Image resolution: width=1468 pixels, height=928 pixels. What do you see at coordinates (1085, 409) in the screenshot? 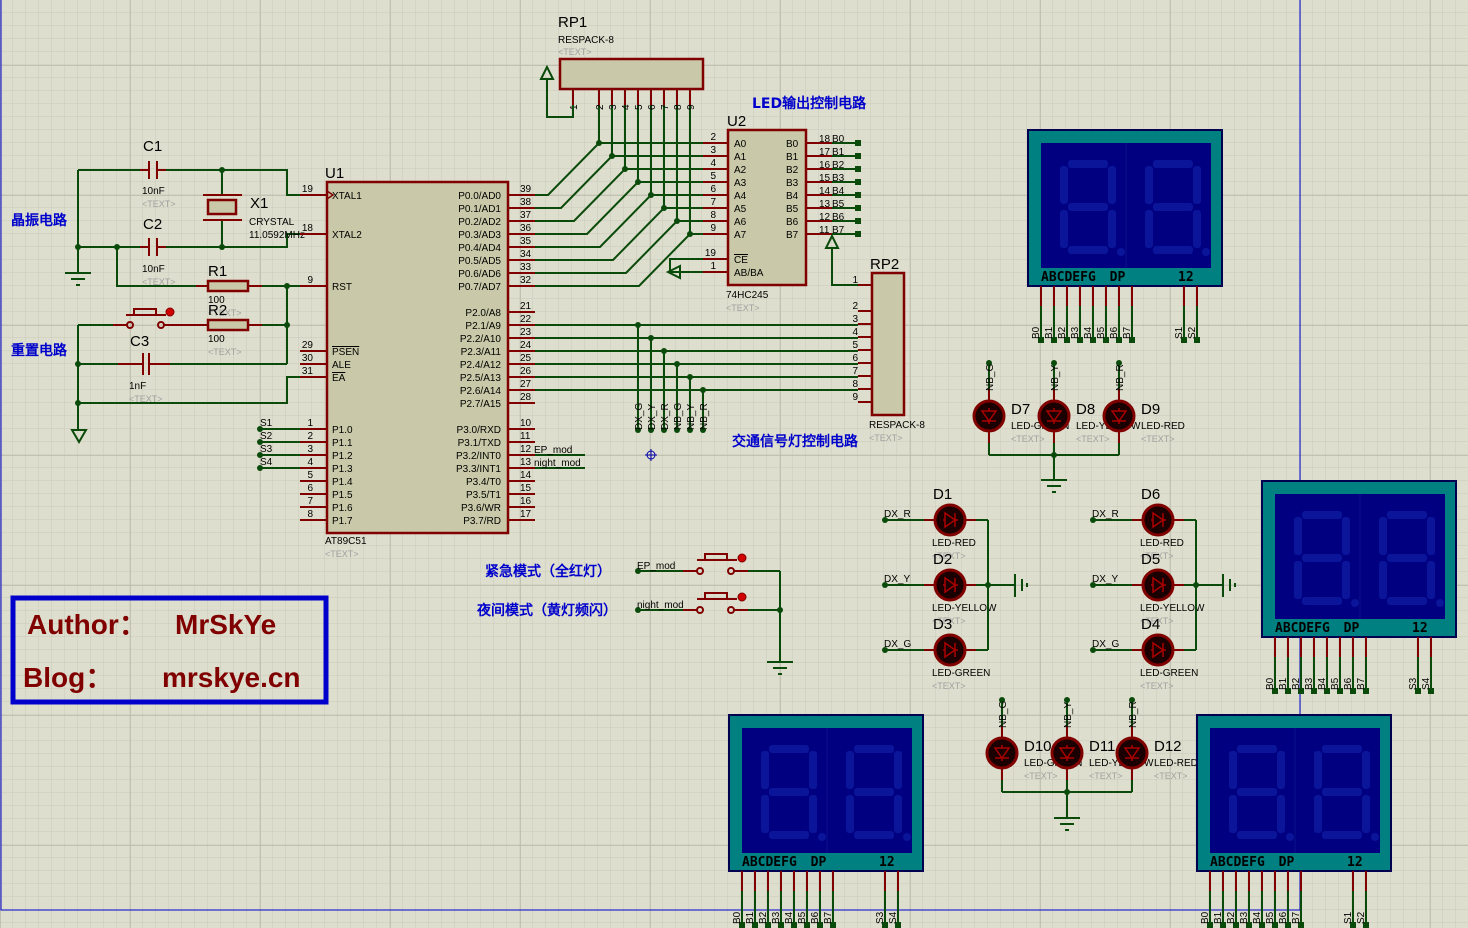
I see `led-ref: D8` at bounding box center [1085, 409].